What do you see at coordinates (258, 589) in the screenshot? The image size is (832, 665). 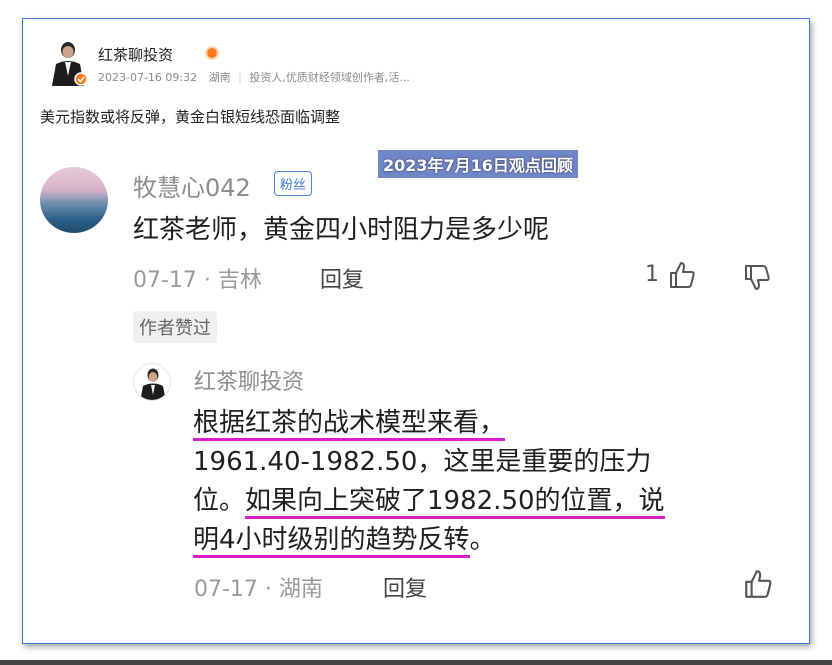 I see `reply-date-location: 07-17 · 湖南` at bounding box center [258, 589].